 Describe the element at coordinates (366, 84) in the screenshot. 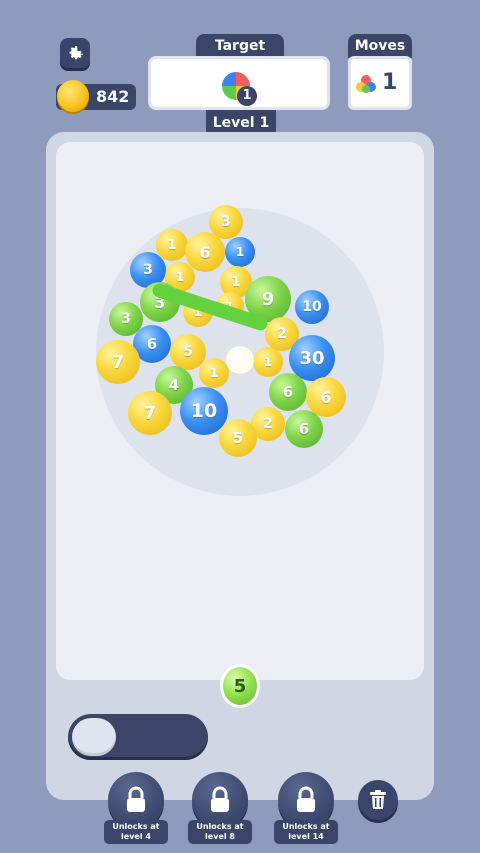

I see `color-balls-icon` at that location.